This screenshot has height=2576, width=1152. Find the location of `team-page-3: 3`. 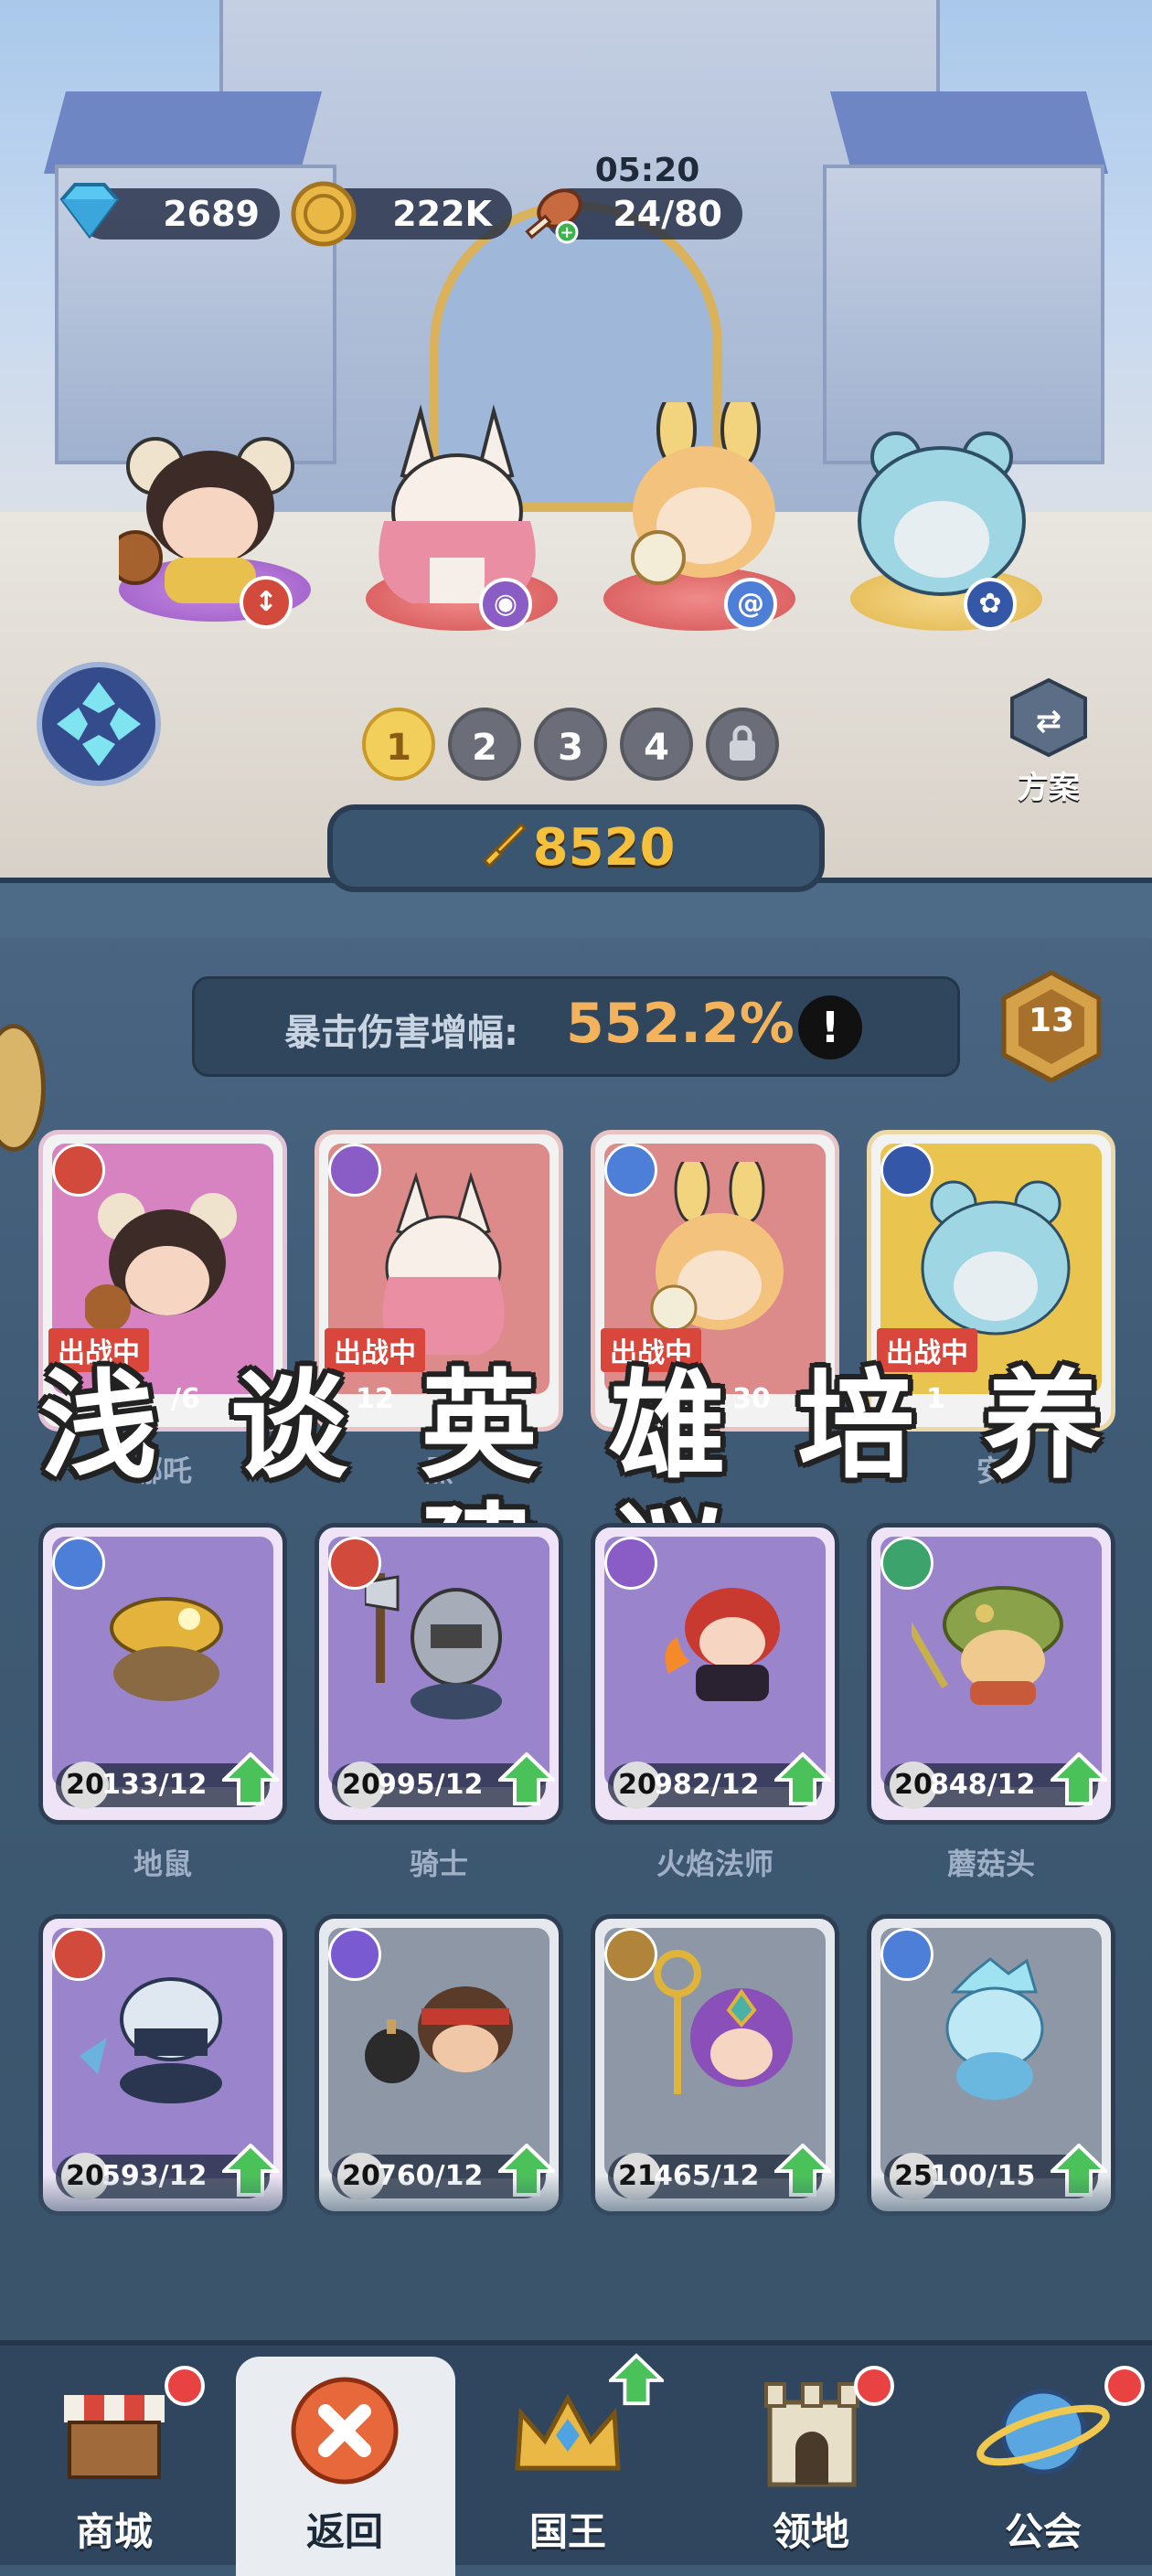

team-page-3: 3 is located at coordinates (570, 744).